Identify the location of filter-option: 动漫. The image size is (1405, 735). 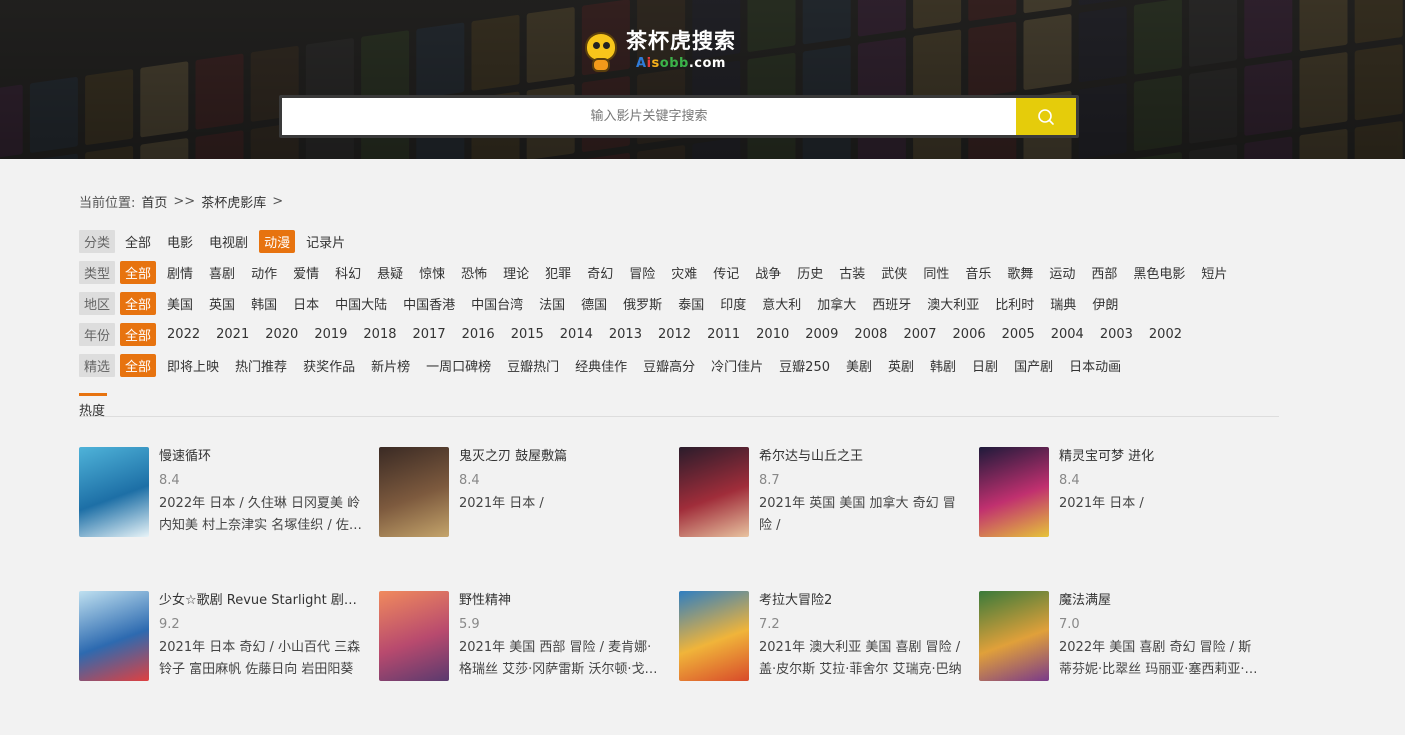
(277, 241).